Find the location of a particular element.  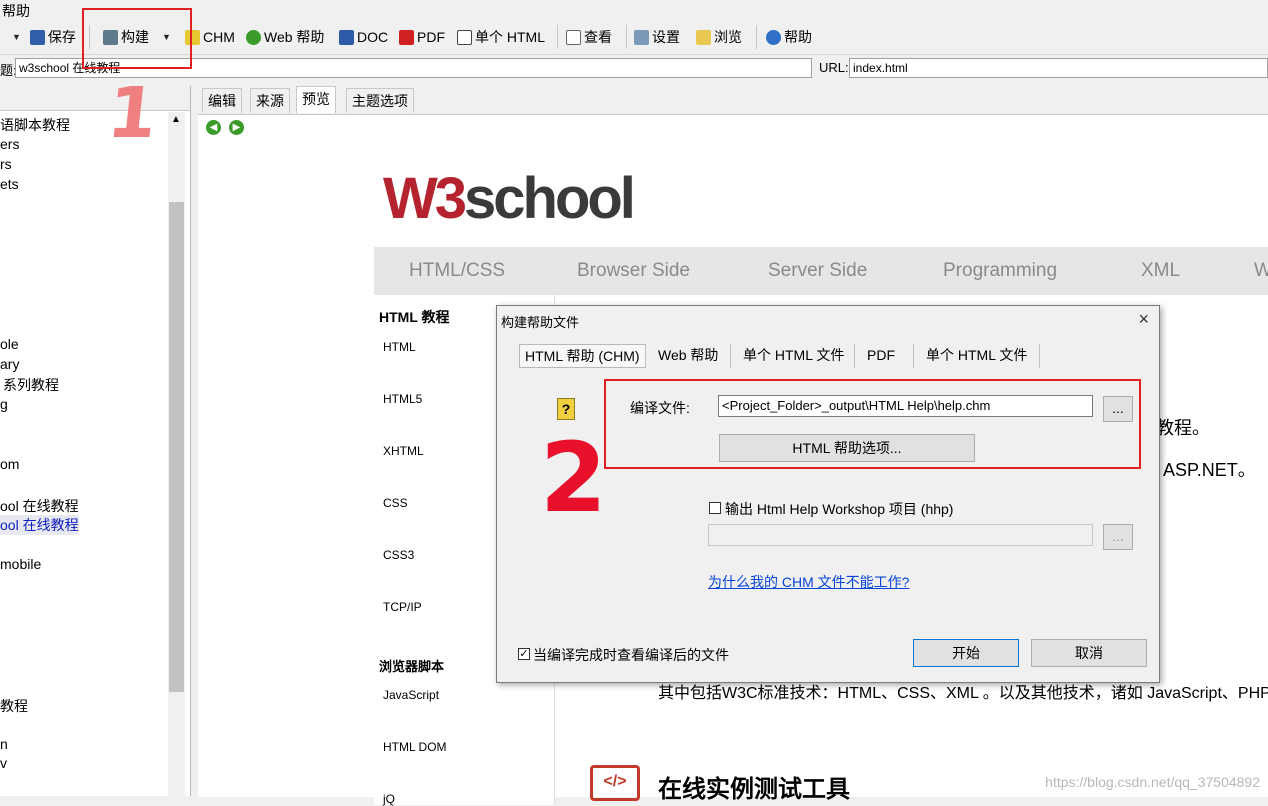

tree-item: g is located at coordinates (4, 404).